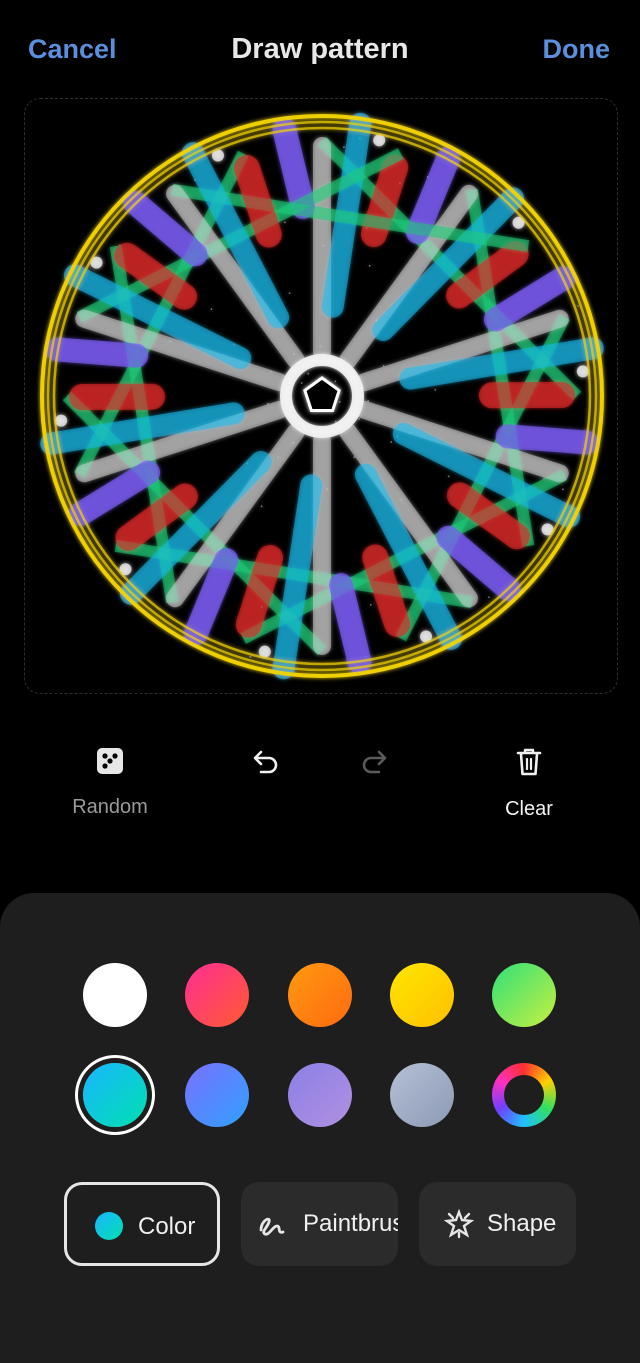 The height and width of the screenshot is (1363, 640). What do you see at coordinates (320, 1095) in the screenshot?
I see `color-swatch-lavender` at bounding box center [320, 1095].